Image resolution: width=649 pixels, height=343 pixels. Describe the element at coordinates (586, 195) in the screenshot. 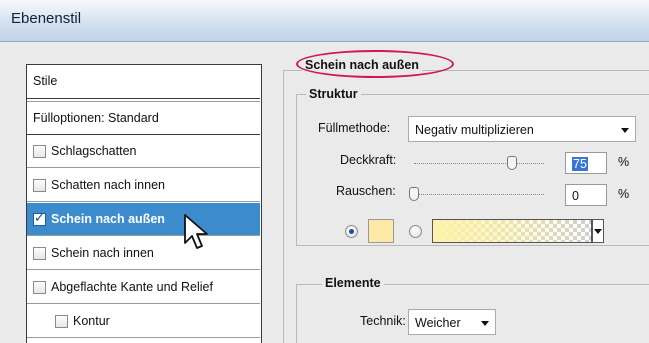

I see `noise-input: 0` at that location.